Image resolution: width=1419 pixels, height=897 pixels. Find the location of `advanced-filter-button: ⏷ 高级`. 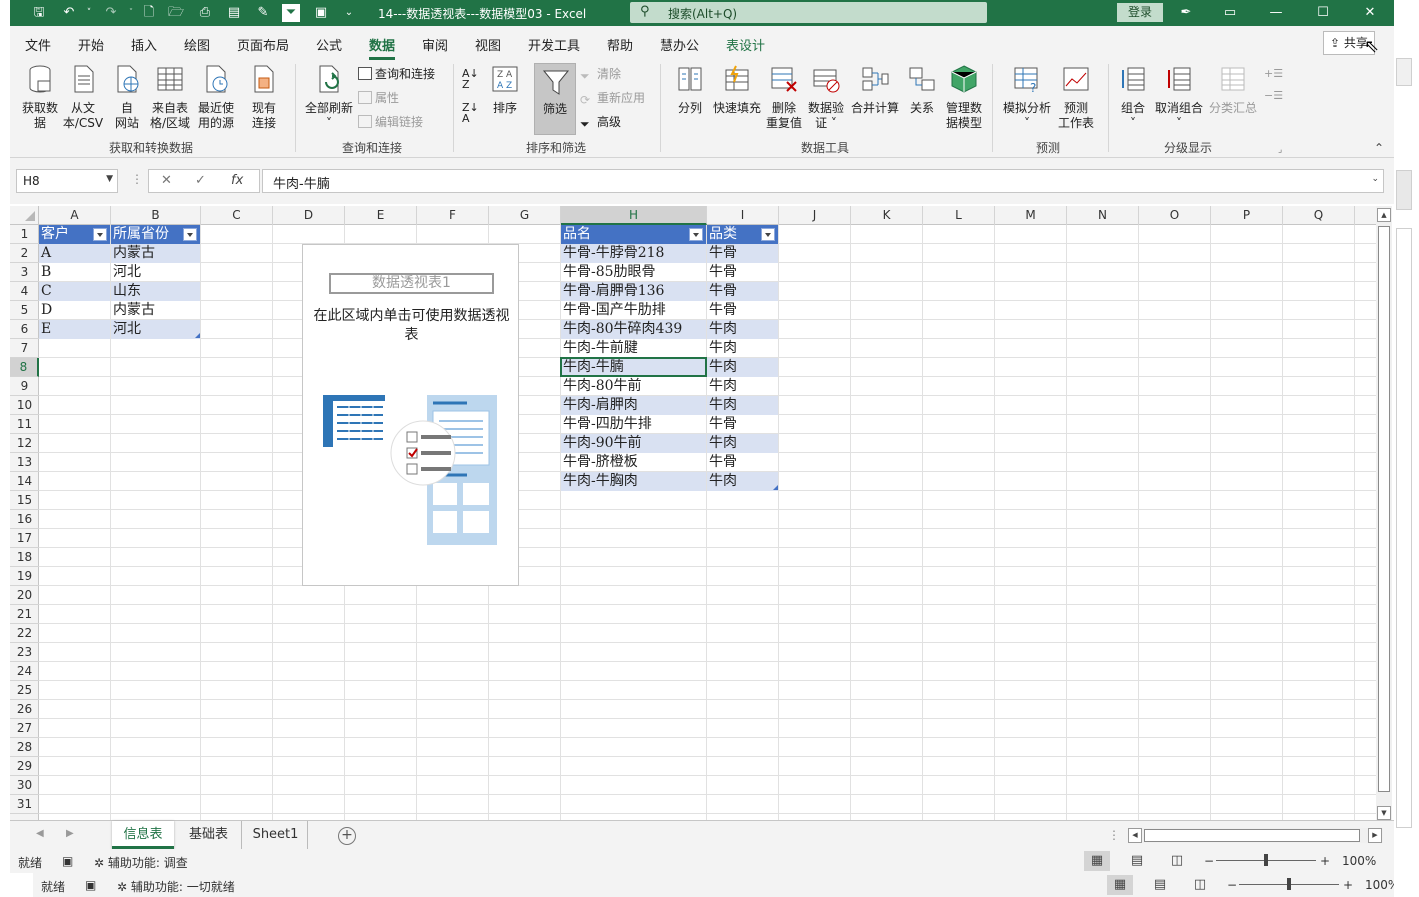

advanced-filter-button: ⏷ 高级 is located at coordinates (600, 122).